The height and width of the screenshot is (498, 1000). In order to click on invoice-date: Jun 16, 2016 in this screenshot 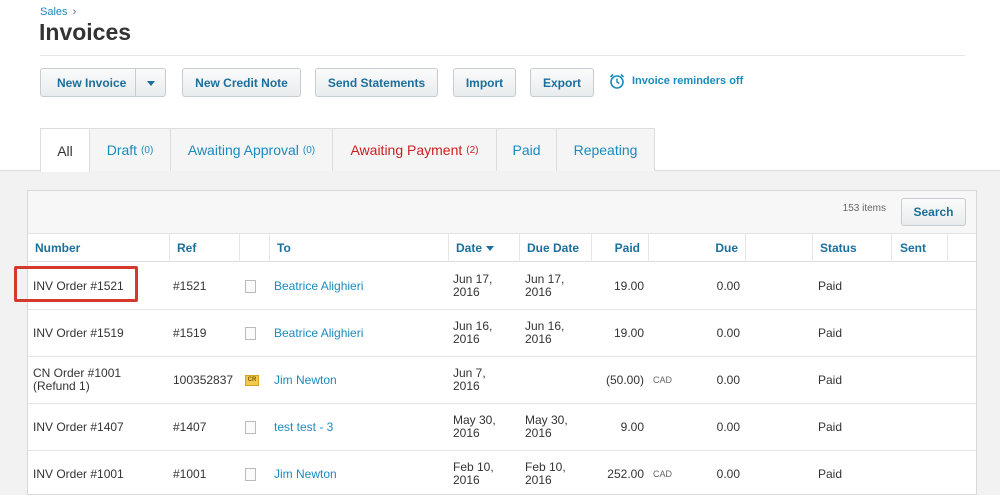, I will do `click(473, 332)`.